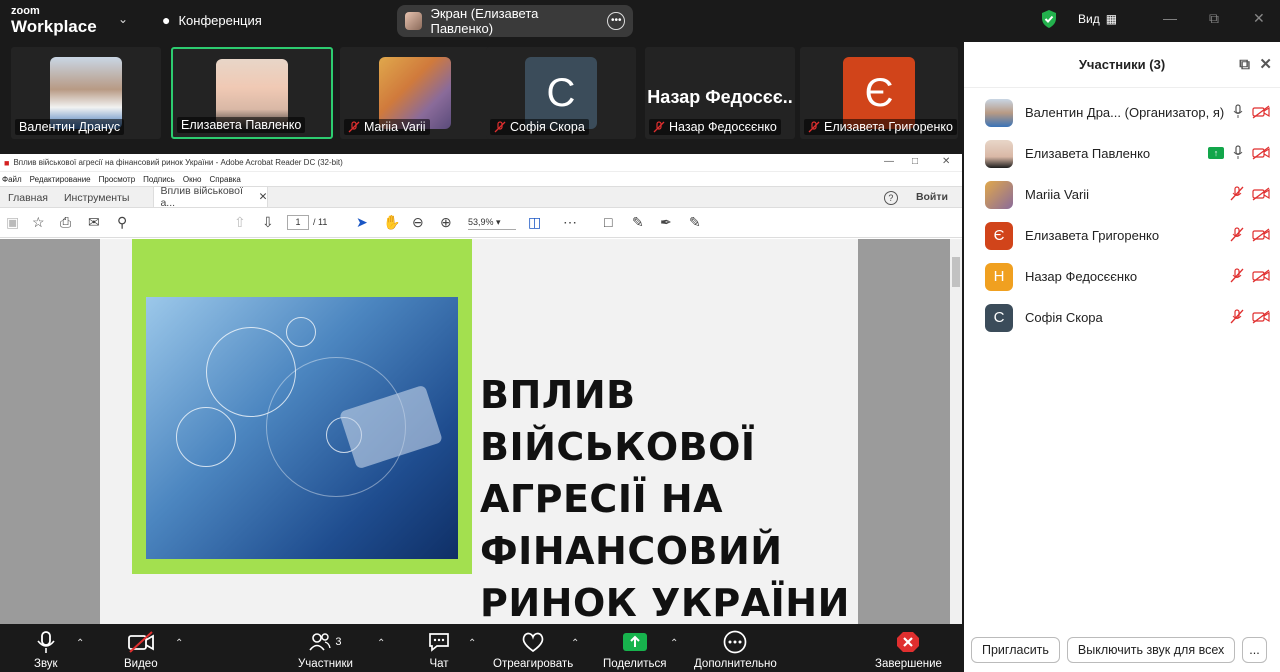  I want to click on restore-icon: ⧉, so click(1214, 18).